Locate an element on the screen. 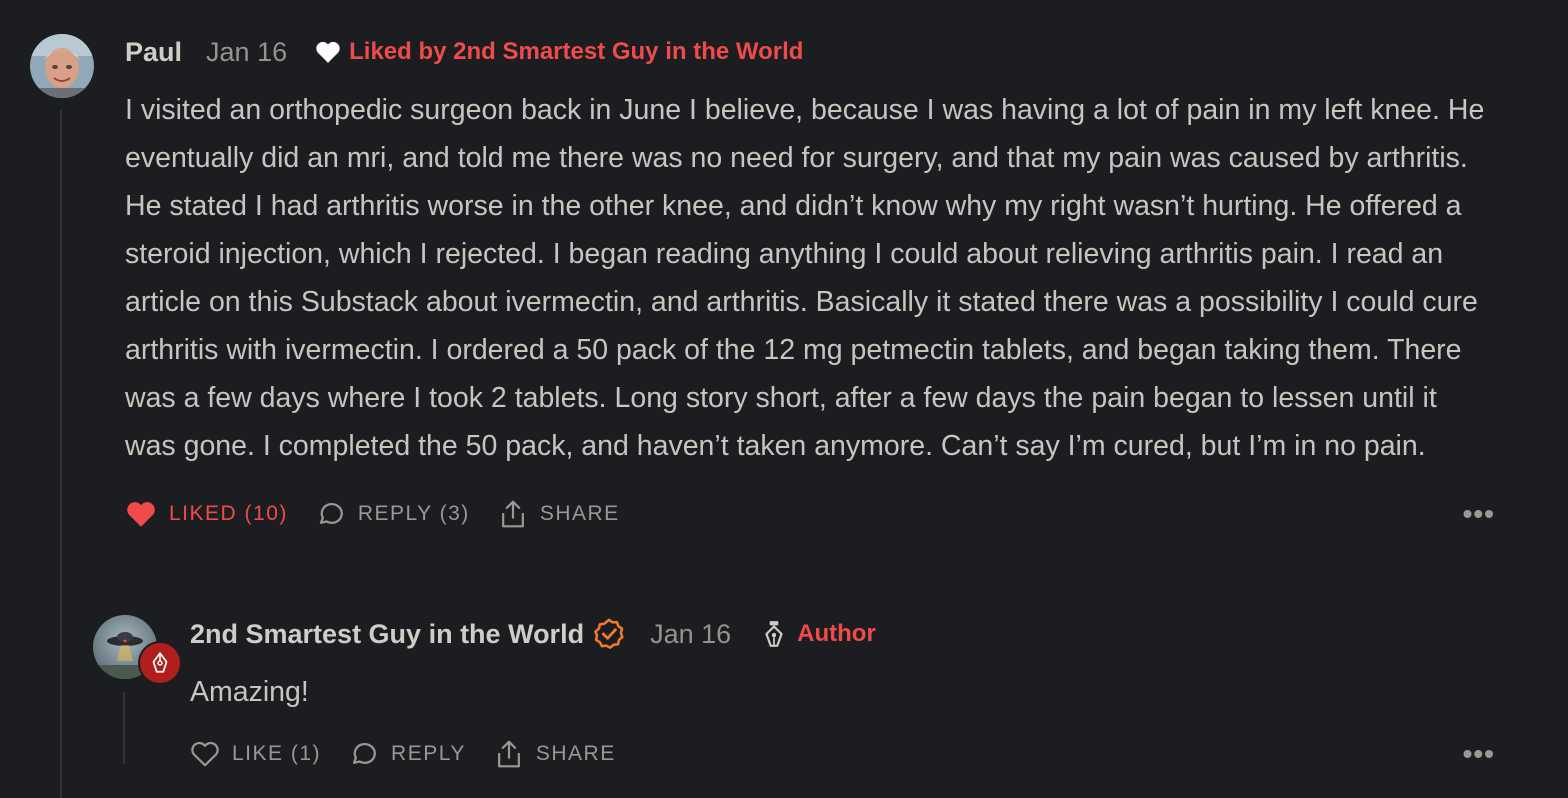 Image resolution: width=1568 pixels, height=798 pixels. like-label: LIKED (10) is located at coordinates (228, 513).